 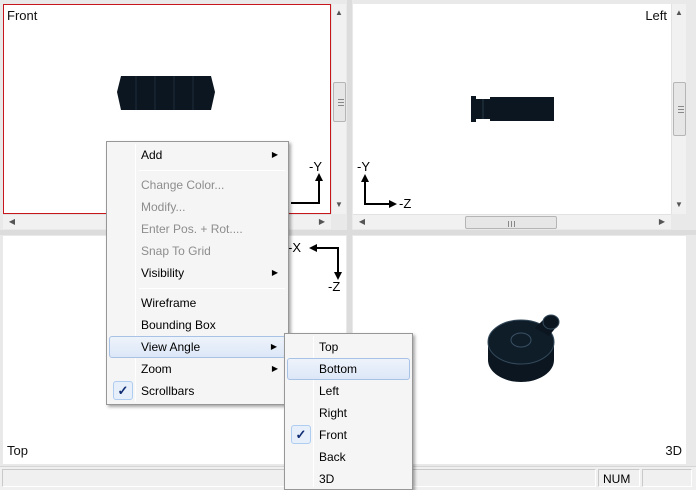 What do you see at coordinates (169, 303) in the screenshot?
I see `menu-item-label: Wireframe` at bounding box center [169, 303].